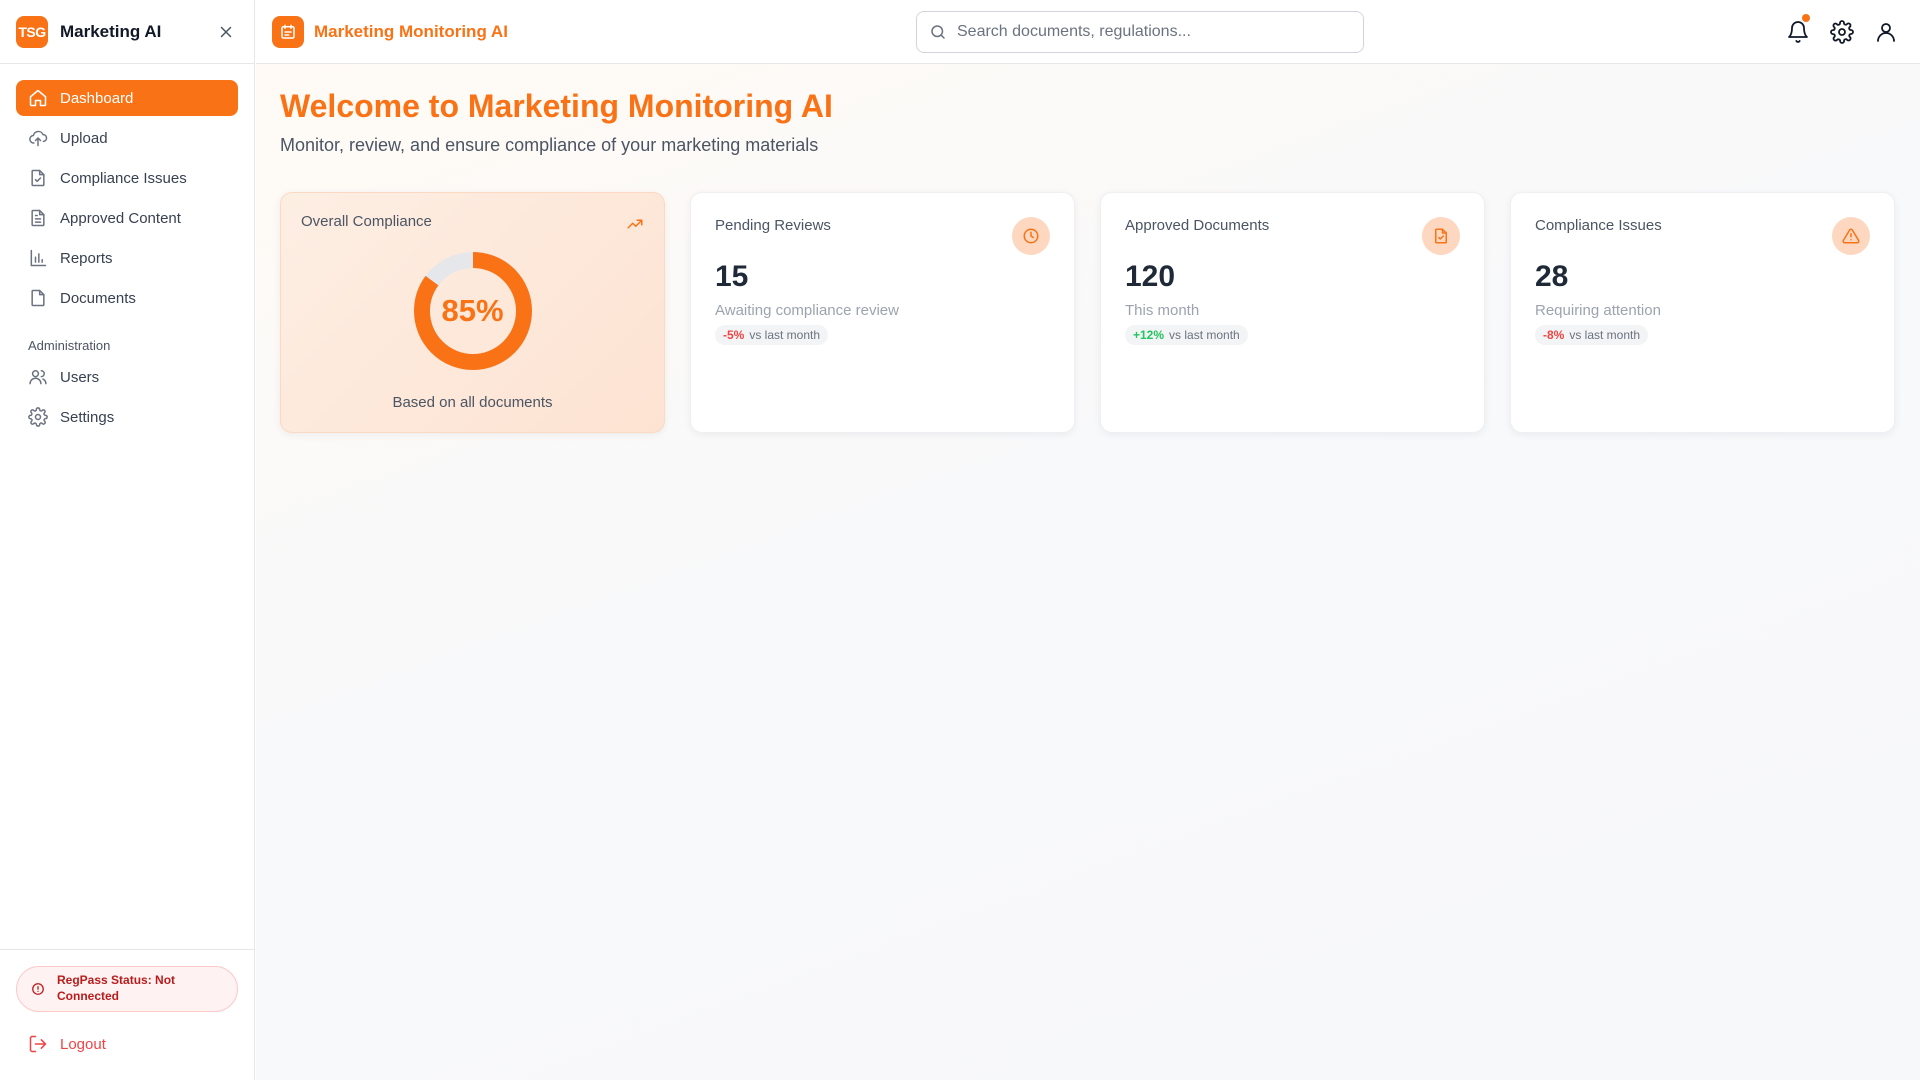 The image size is (1920, 1080). I want to click on cloud-upload-icon, so click(38, 138).